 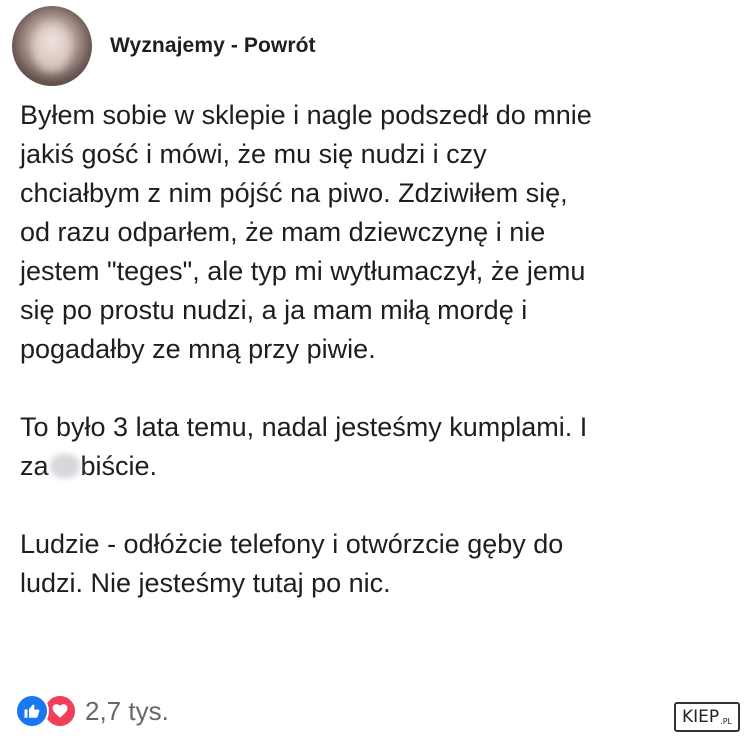 What do you see at coordinates (32, 711) in the screenshot?
I see `like-icon` at bounding box center [32, 711].